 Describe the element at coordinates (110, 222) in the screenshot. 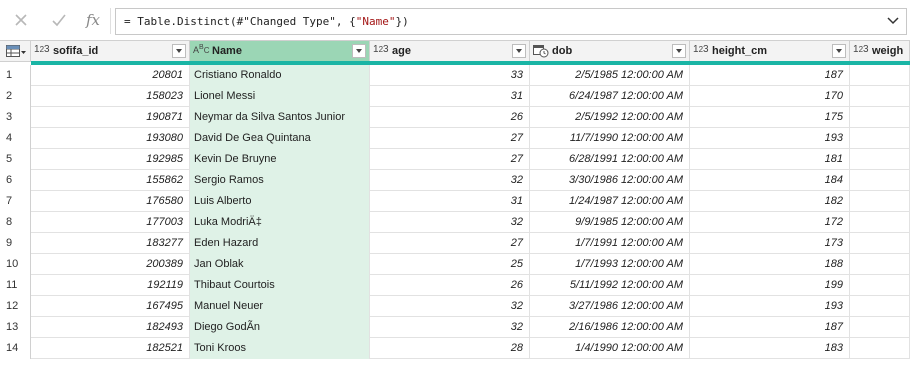

I see `cell-sofifa_id: 177003` at that location.